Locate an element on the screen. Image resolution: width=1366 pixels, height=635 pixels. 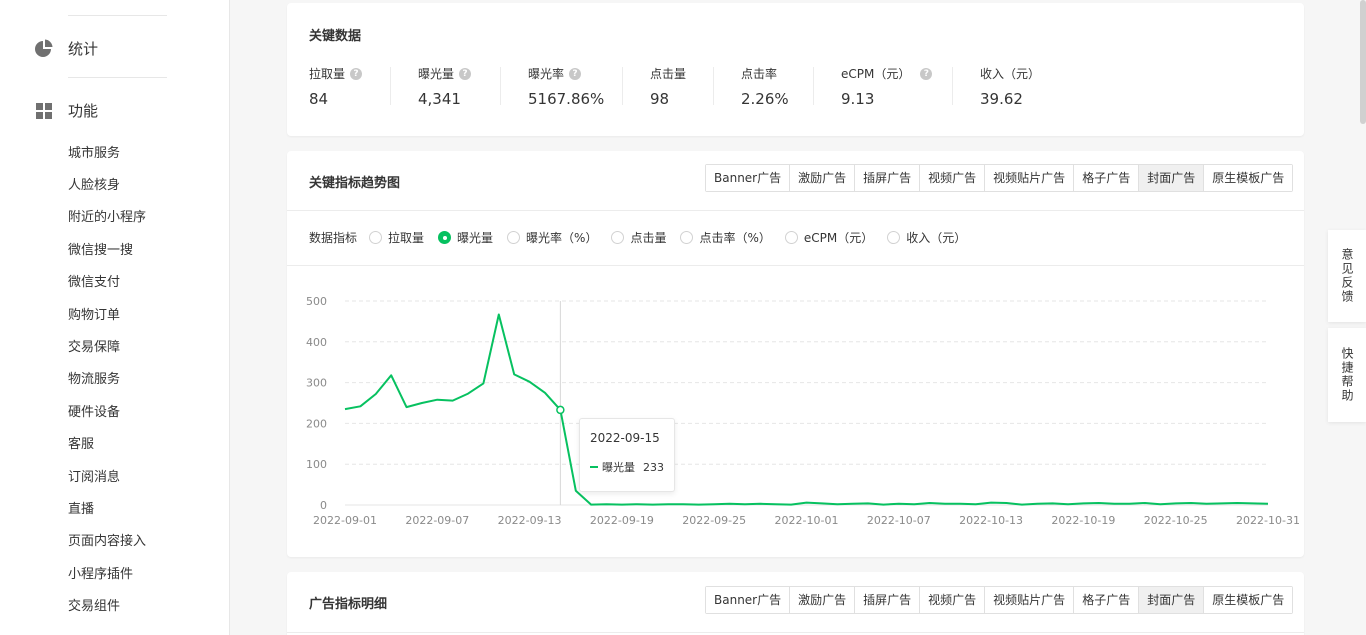
stat-label: 点击量 is located at coordinates (668, 74).